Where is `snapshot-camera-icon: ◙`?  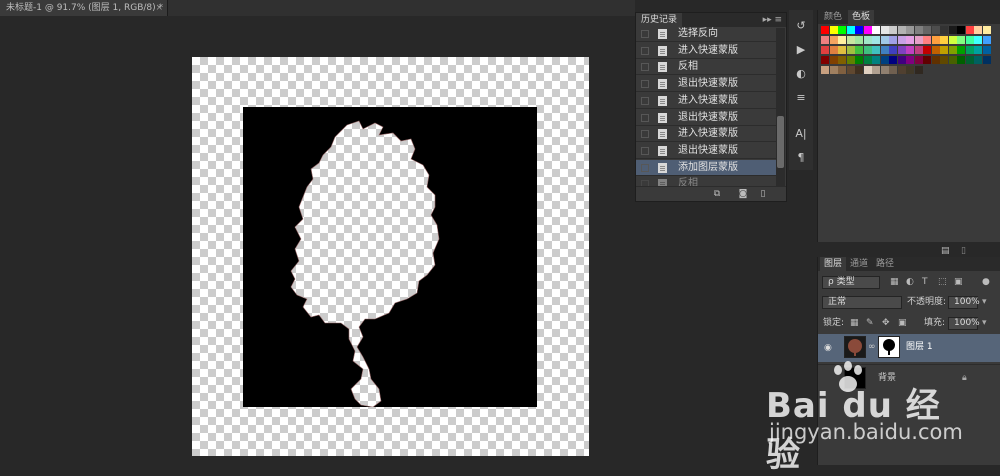 snapshot-camera-icon: ◙ is located at coordinates (743, 194).